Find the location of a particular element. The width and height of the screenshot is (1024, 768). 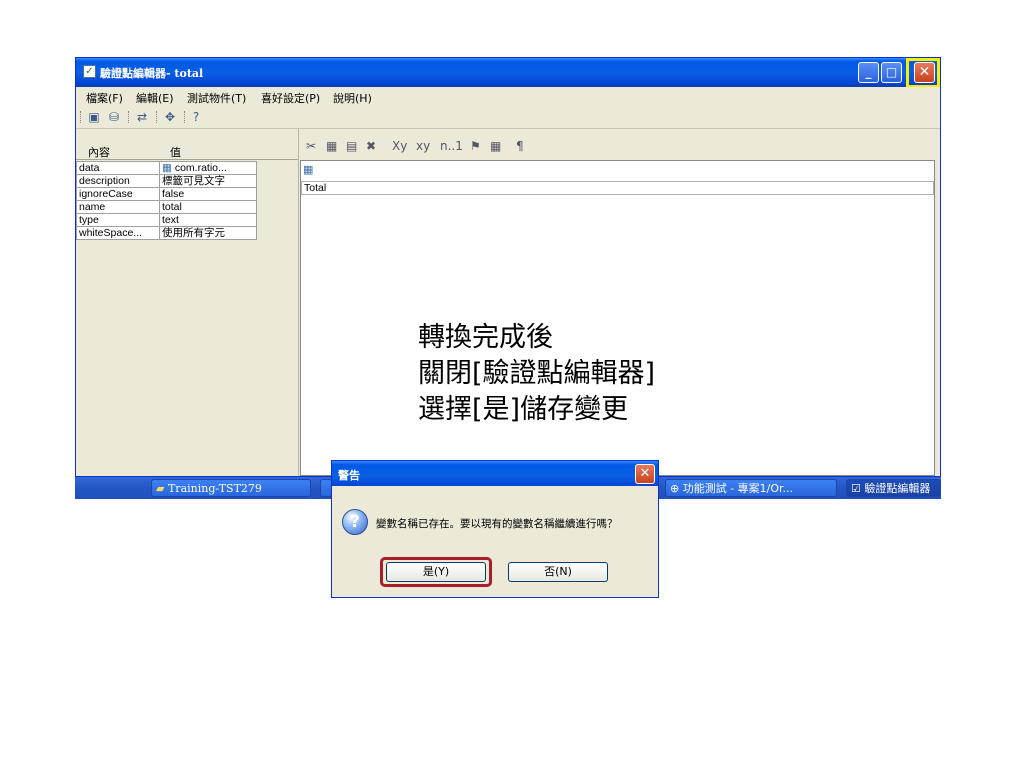

dialog-title-bar: 警告 ✕ is located at coordinates (495, 473).